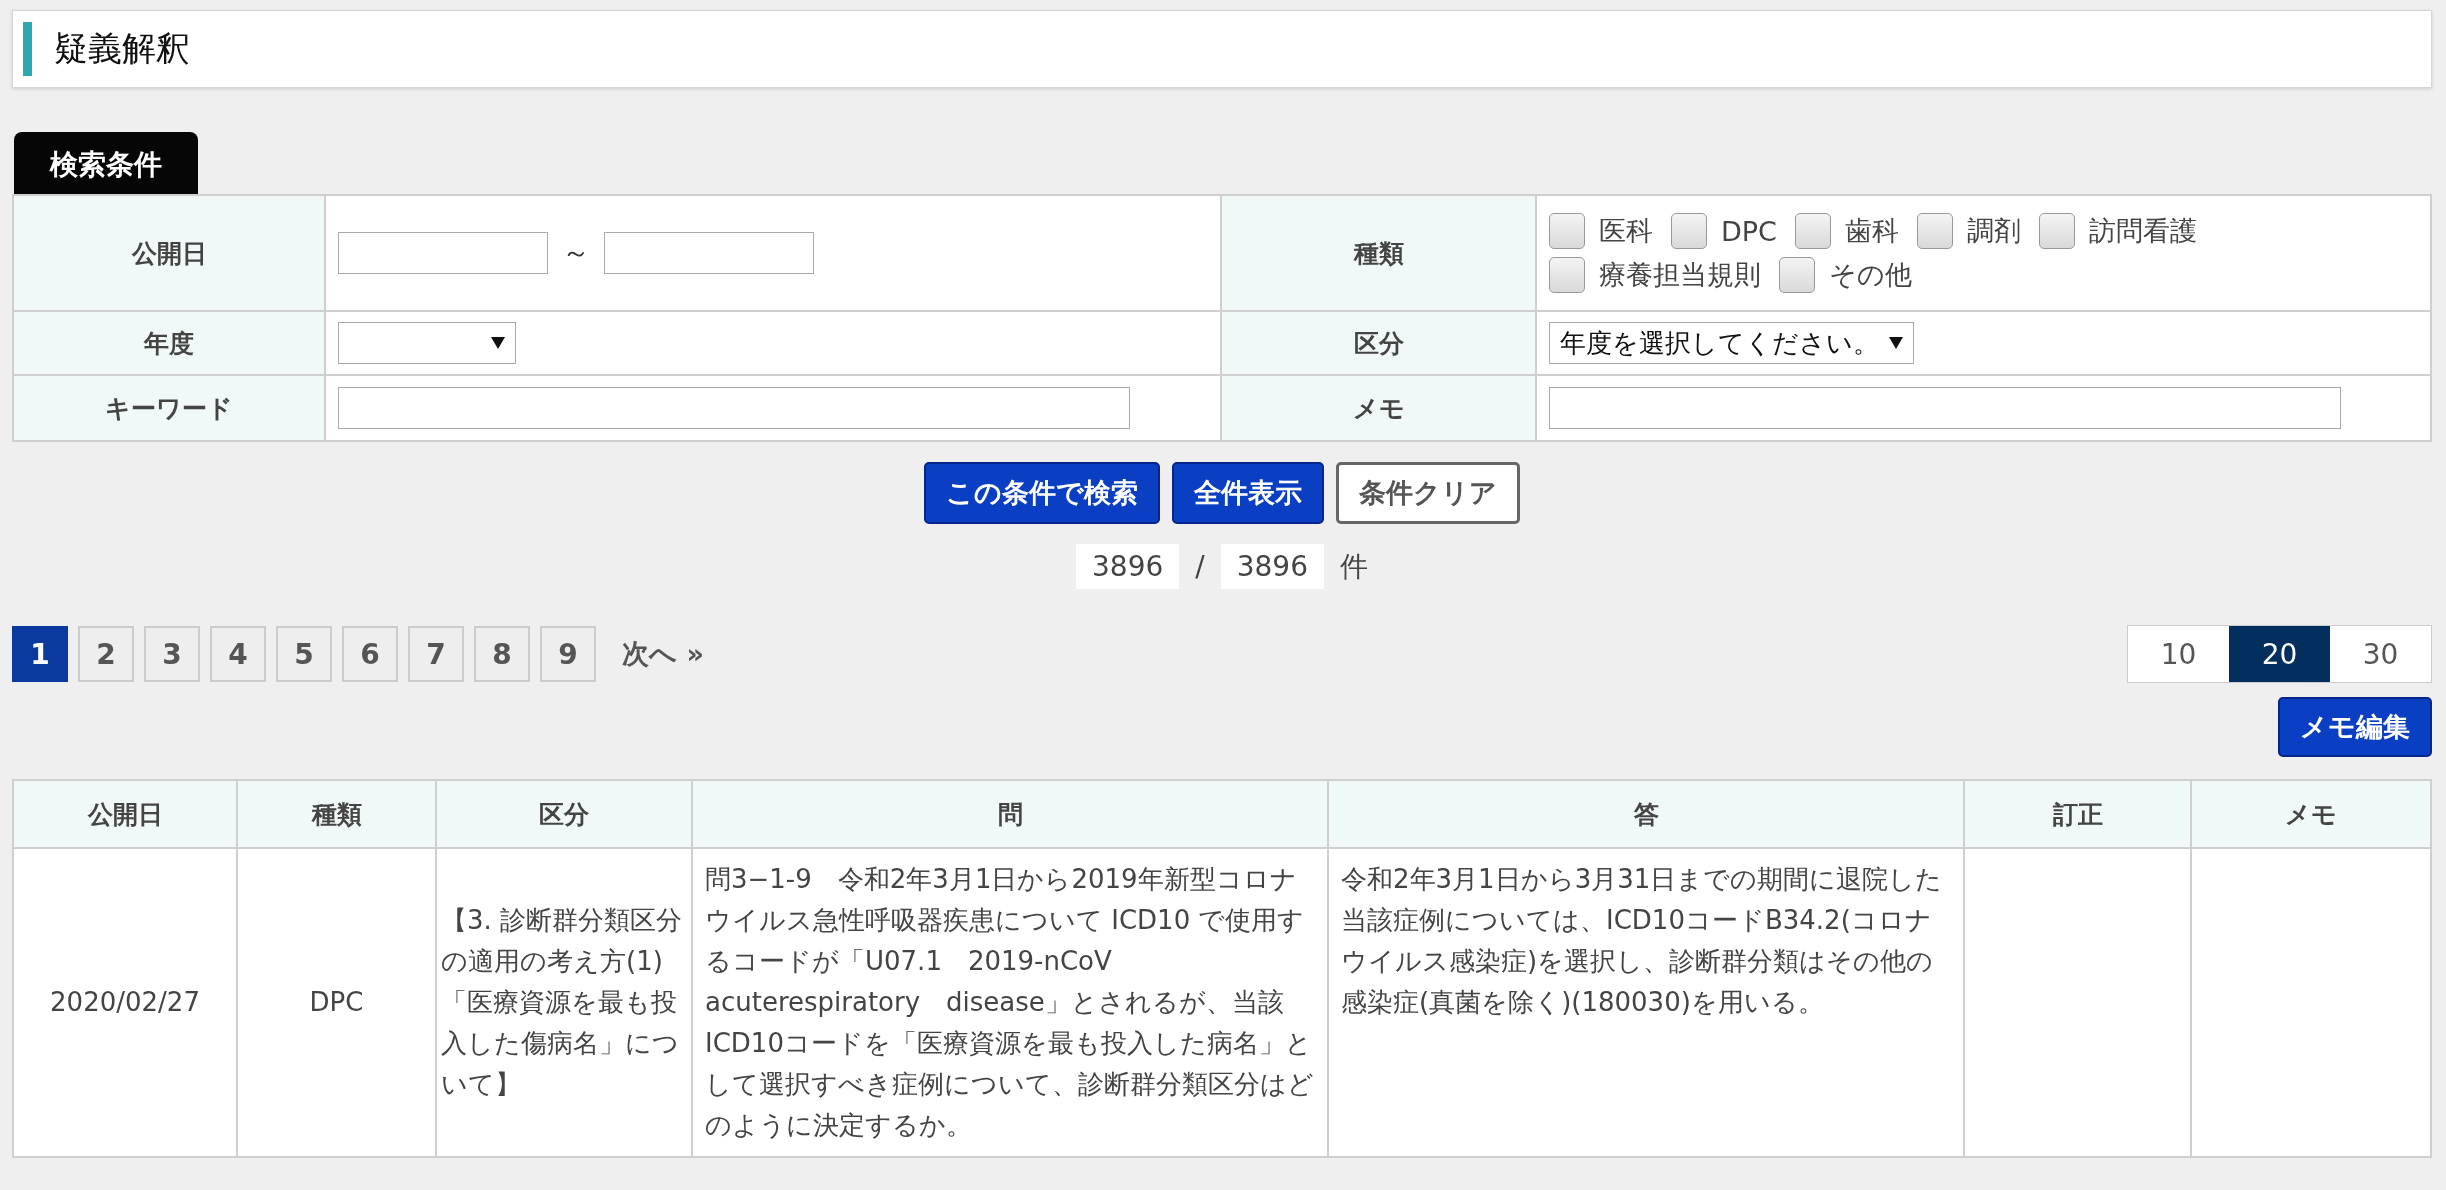  Describe the element at coordinates (169, 253) in the screenshot. I see `form-label: 公開日` at that location.